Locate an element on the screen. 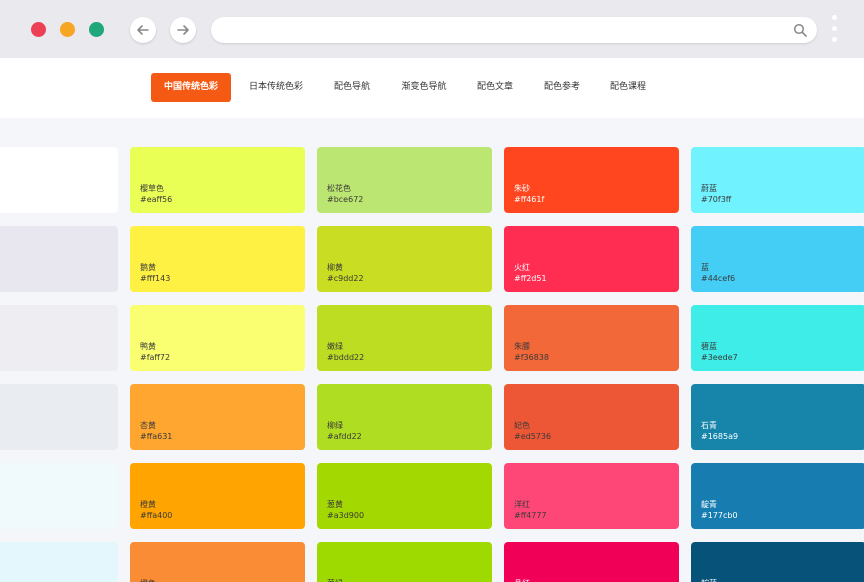  swatch-card: 蓝 #44cef6 is located at coordinates (777, 259).